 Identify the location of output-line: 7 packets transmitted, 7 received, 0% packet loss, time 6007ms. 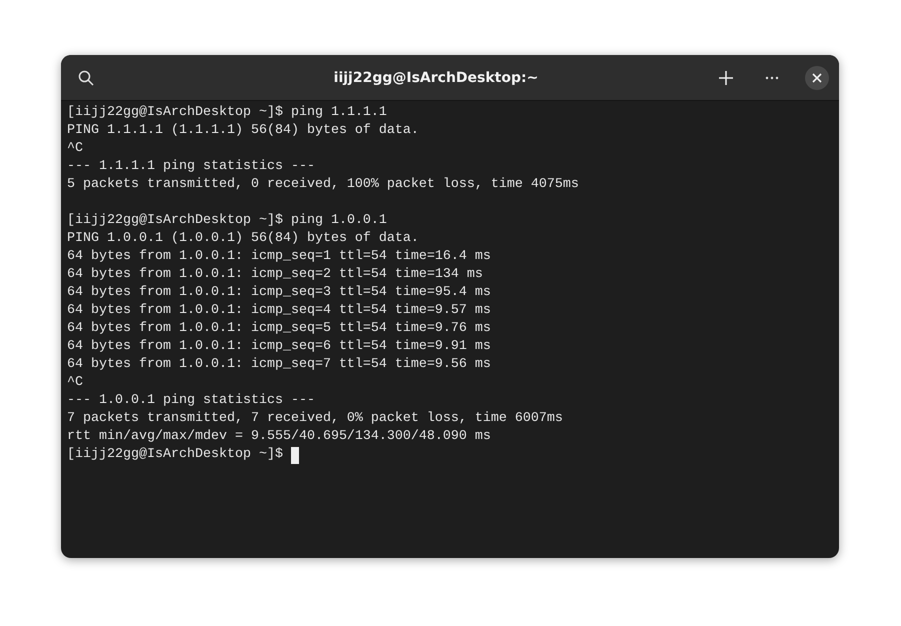
(315, 419).